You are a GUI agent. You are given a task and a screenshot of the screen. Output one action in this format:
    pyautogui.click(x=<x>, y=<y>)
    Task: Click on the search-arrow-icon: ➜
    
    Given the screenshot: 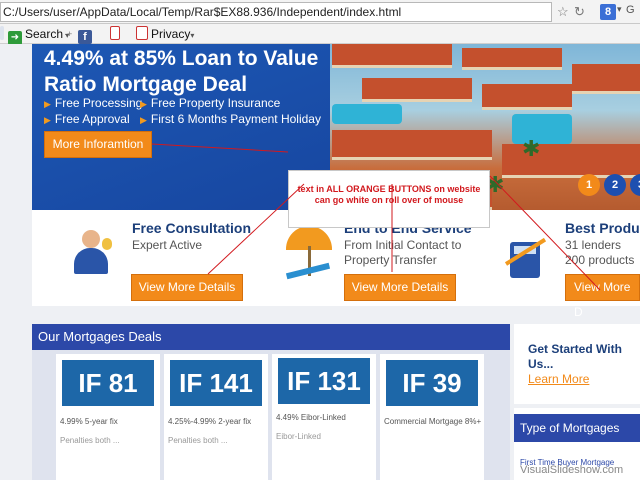 What is the action you would take?
    pyautogui.click(x=15, y=38)
    